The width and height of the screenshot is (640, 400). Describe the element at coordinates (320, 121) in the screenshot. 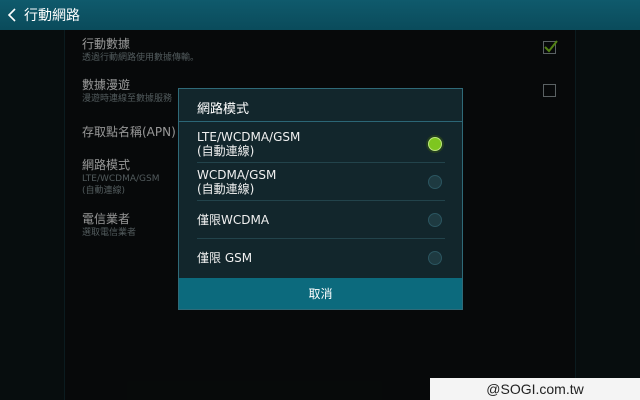

I see `divider` at that location.